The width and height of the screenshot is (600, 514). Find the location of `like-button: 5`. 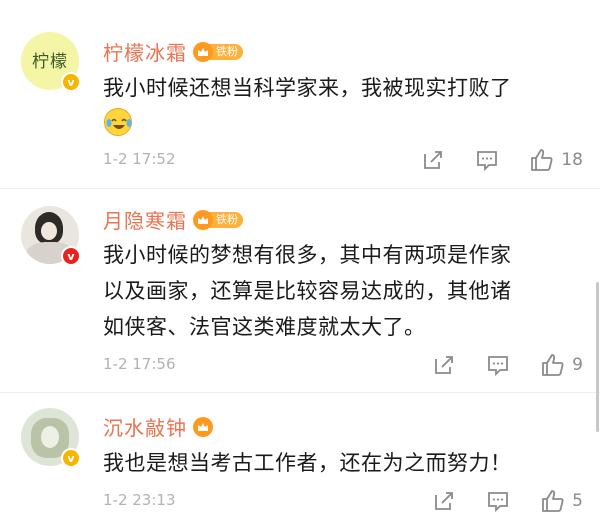

like-button: 5 is located at coordinates (561, 501).